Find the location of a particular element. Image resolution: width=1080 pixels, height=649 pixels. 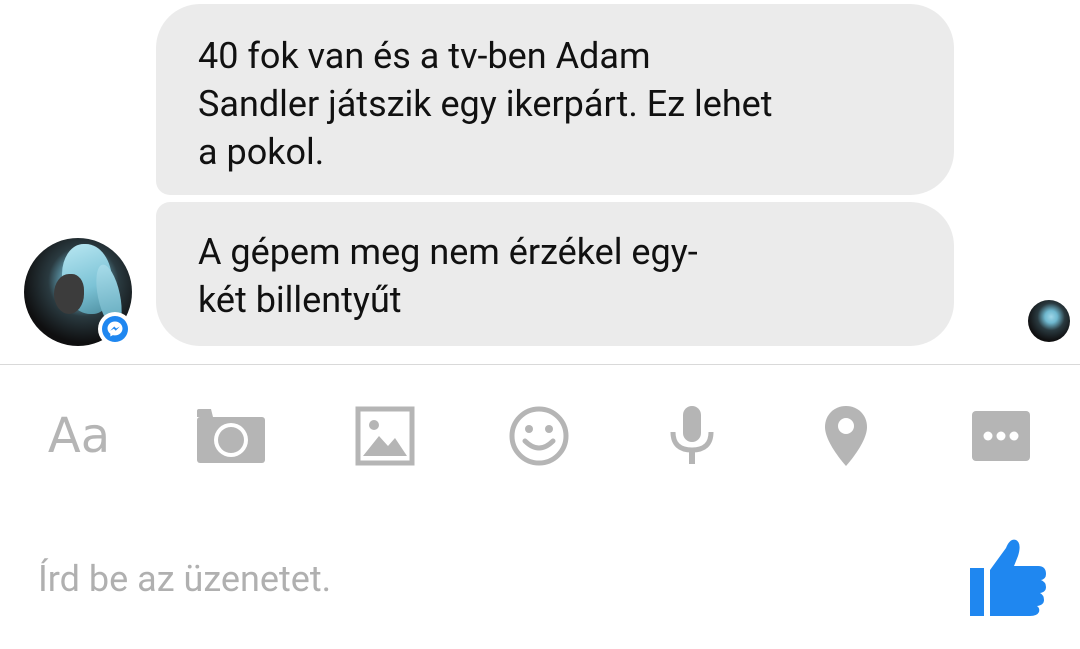

text-tool-button: Aa is located at coordinates (79, 436).